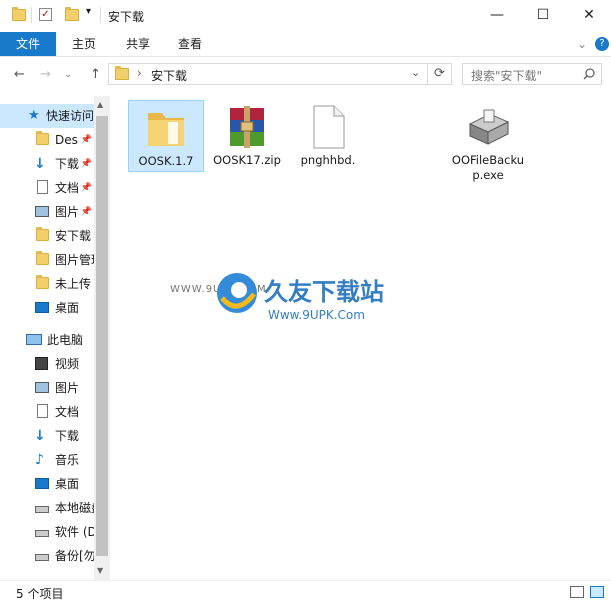 The image size is (611, 605). Describe the element at coordinates (305, 16) in the screenshot. I see `title-bar: ✓ ▾ 安下载 — ☐ ✕` at that location.